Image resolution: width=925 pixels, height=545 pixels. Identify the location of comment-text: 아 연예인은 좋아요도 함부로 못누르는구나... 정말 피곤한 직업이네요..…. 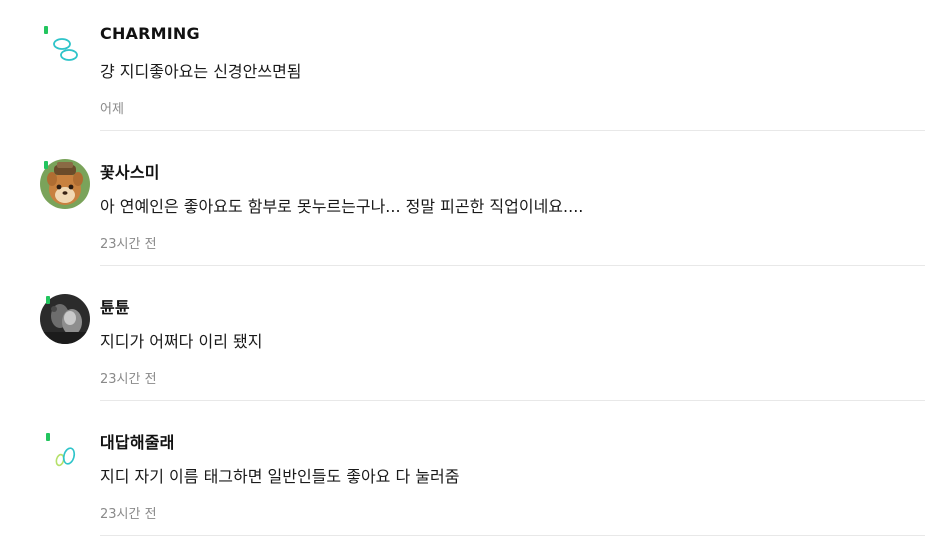
(342, 206).